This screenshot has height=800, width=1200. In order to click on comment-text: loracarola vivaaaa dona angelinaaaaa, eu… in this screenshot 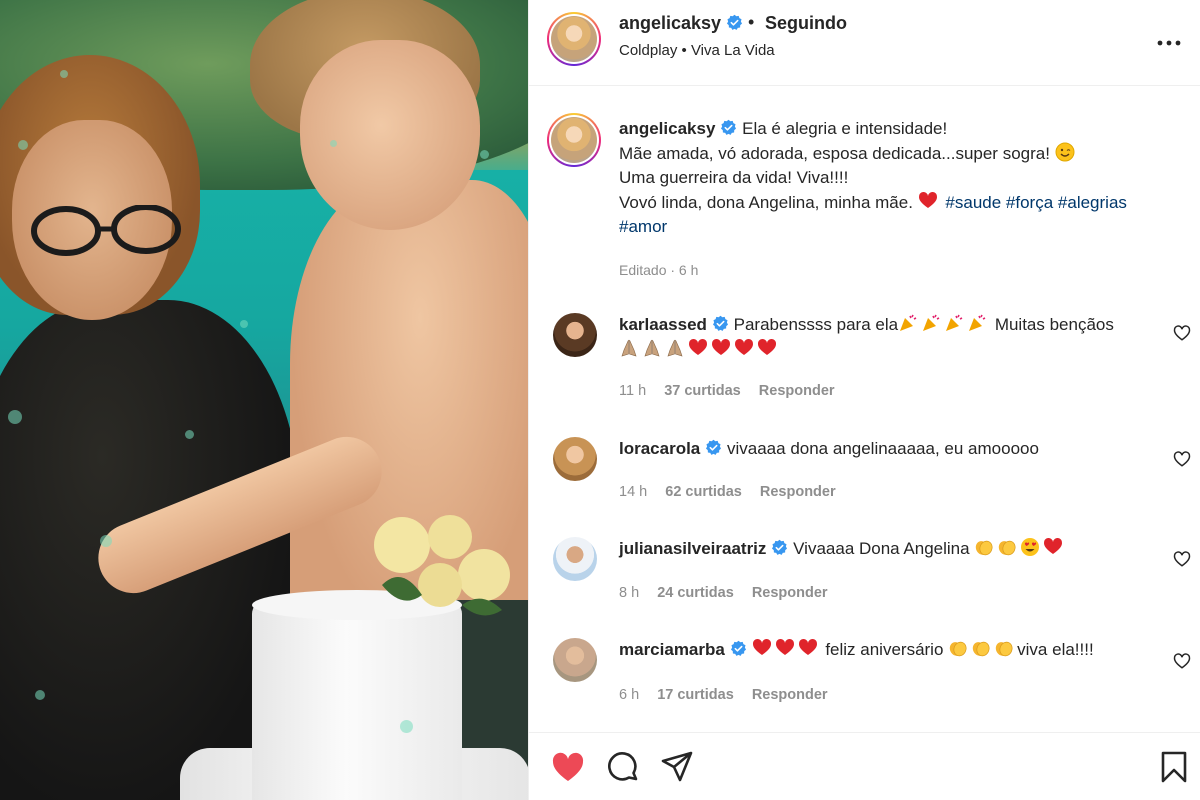, I will do `click(889, 449)`.